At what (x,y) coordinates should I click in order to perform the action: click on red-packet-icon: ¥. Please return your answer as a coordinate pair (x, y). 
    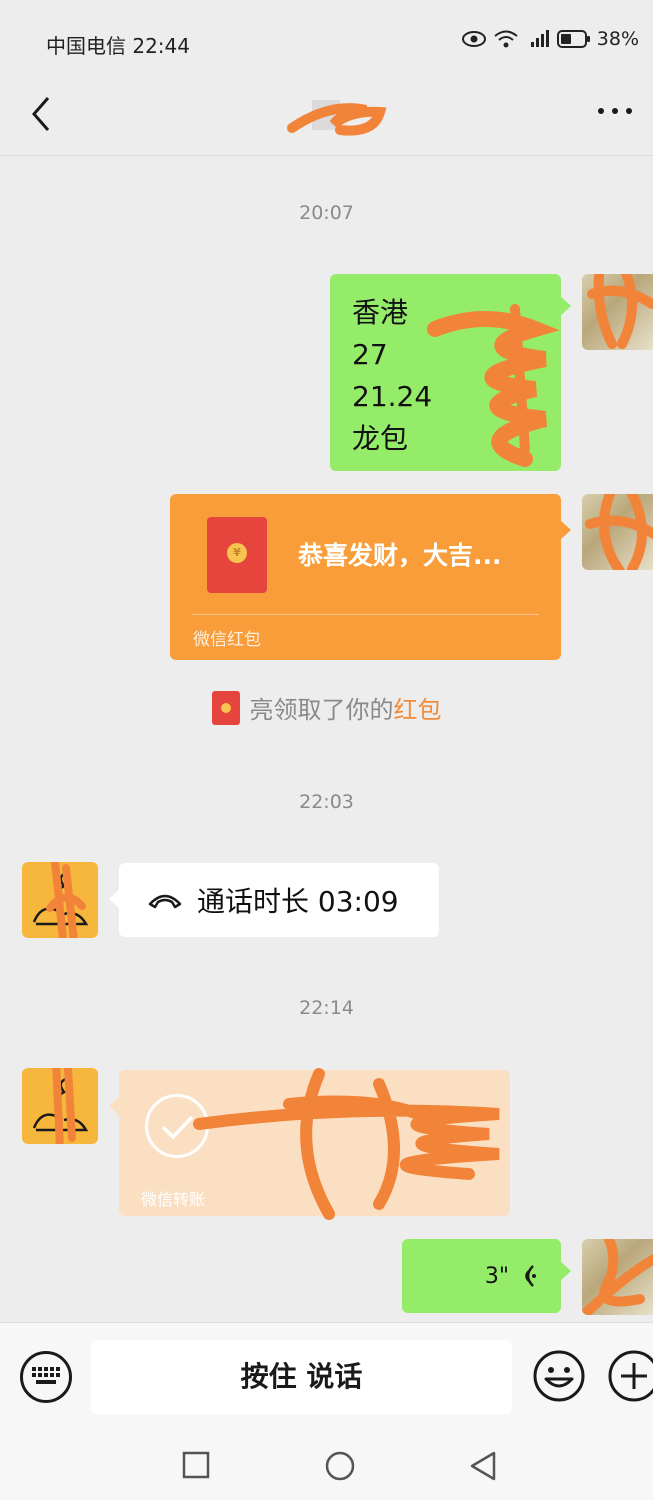
    Looking at the image, I should click on (237, 555).